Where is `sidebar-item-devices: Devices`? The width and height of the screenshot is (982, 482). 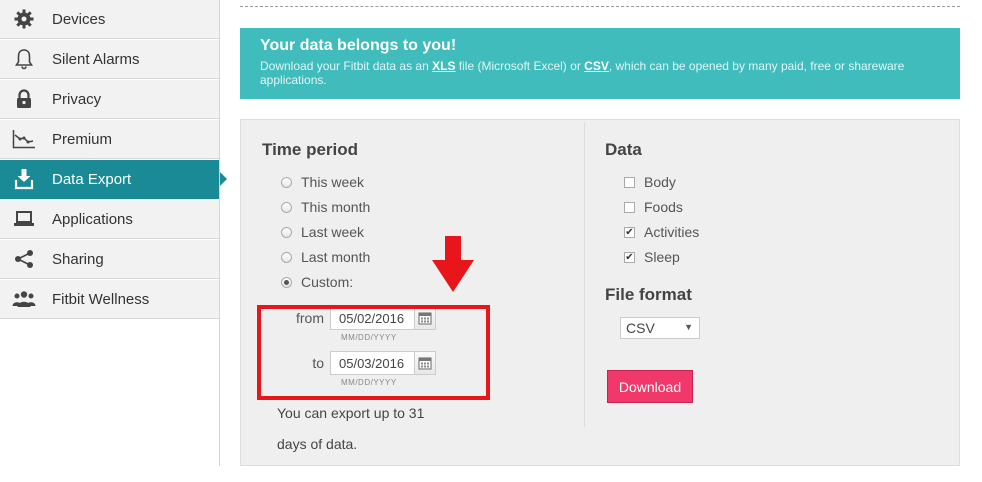 sidebar-item-devices: Devices is located at coordinates (109, 19).